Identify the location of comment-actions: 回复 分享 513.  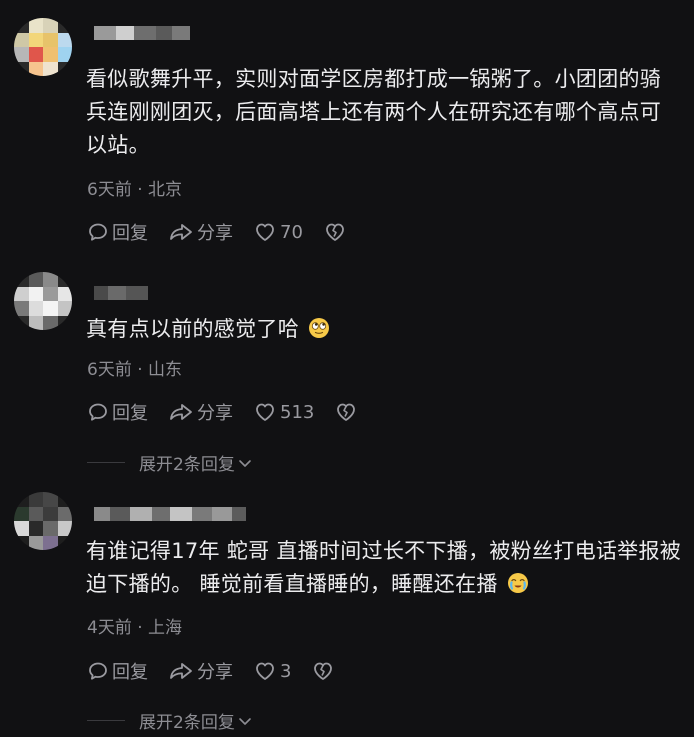
(224, 412).